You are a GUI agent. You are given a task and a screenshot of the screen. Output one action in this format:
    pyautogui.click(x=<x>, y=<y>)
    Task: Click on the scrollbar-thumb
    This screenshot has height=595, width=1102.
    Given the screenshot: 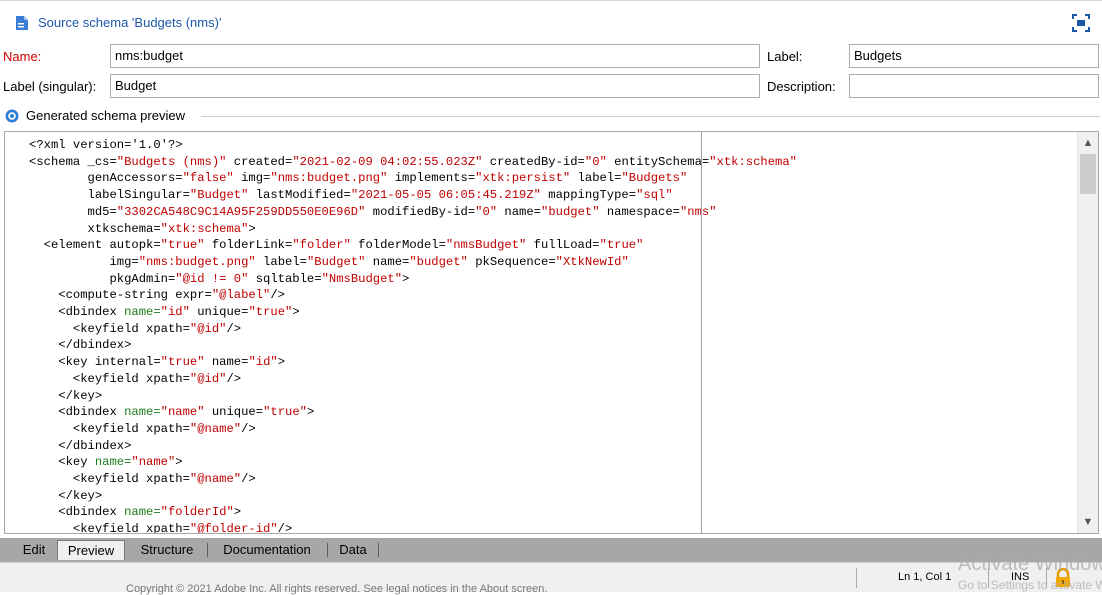 What is the action you would take?
    pyautogui.click(x=1088, y=174)
    